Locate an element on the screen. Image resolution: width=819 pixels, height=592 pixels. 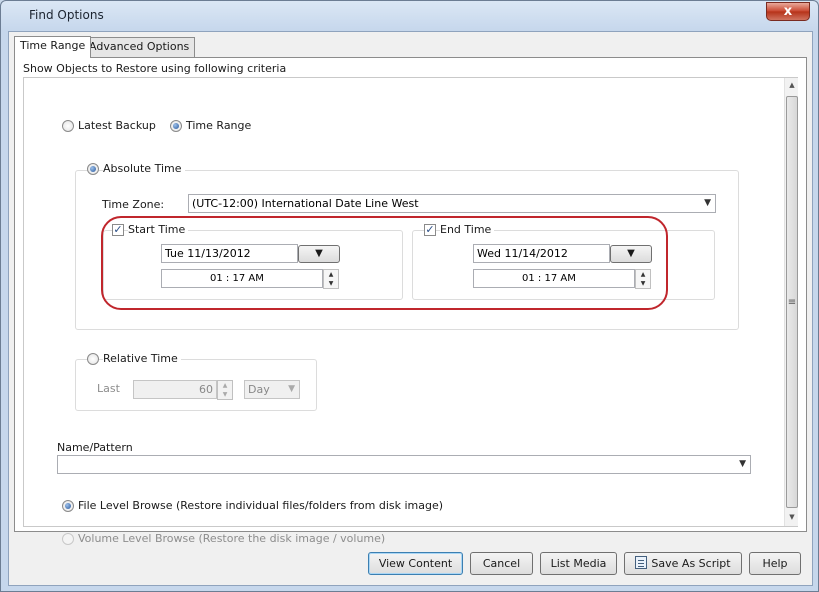
relative-time-radio is located at coordinates (93, 359).